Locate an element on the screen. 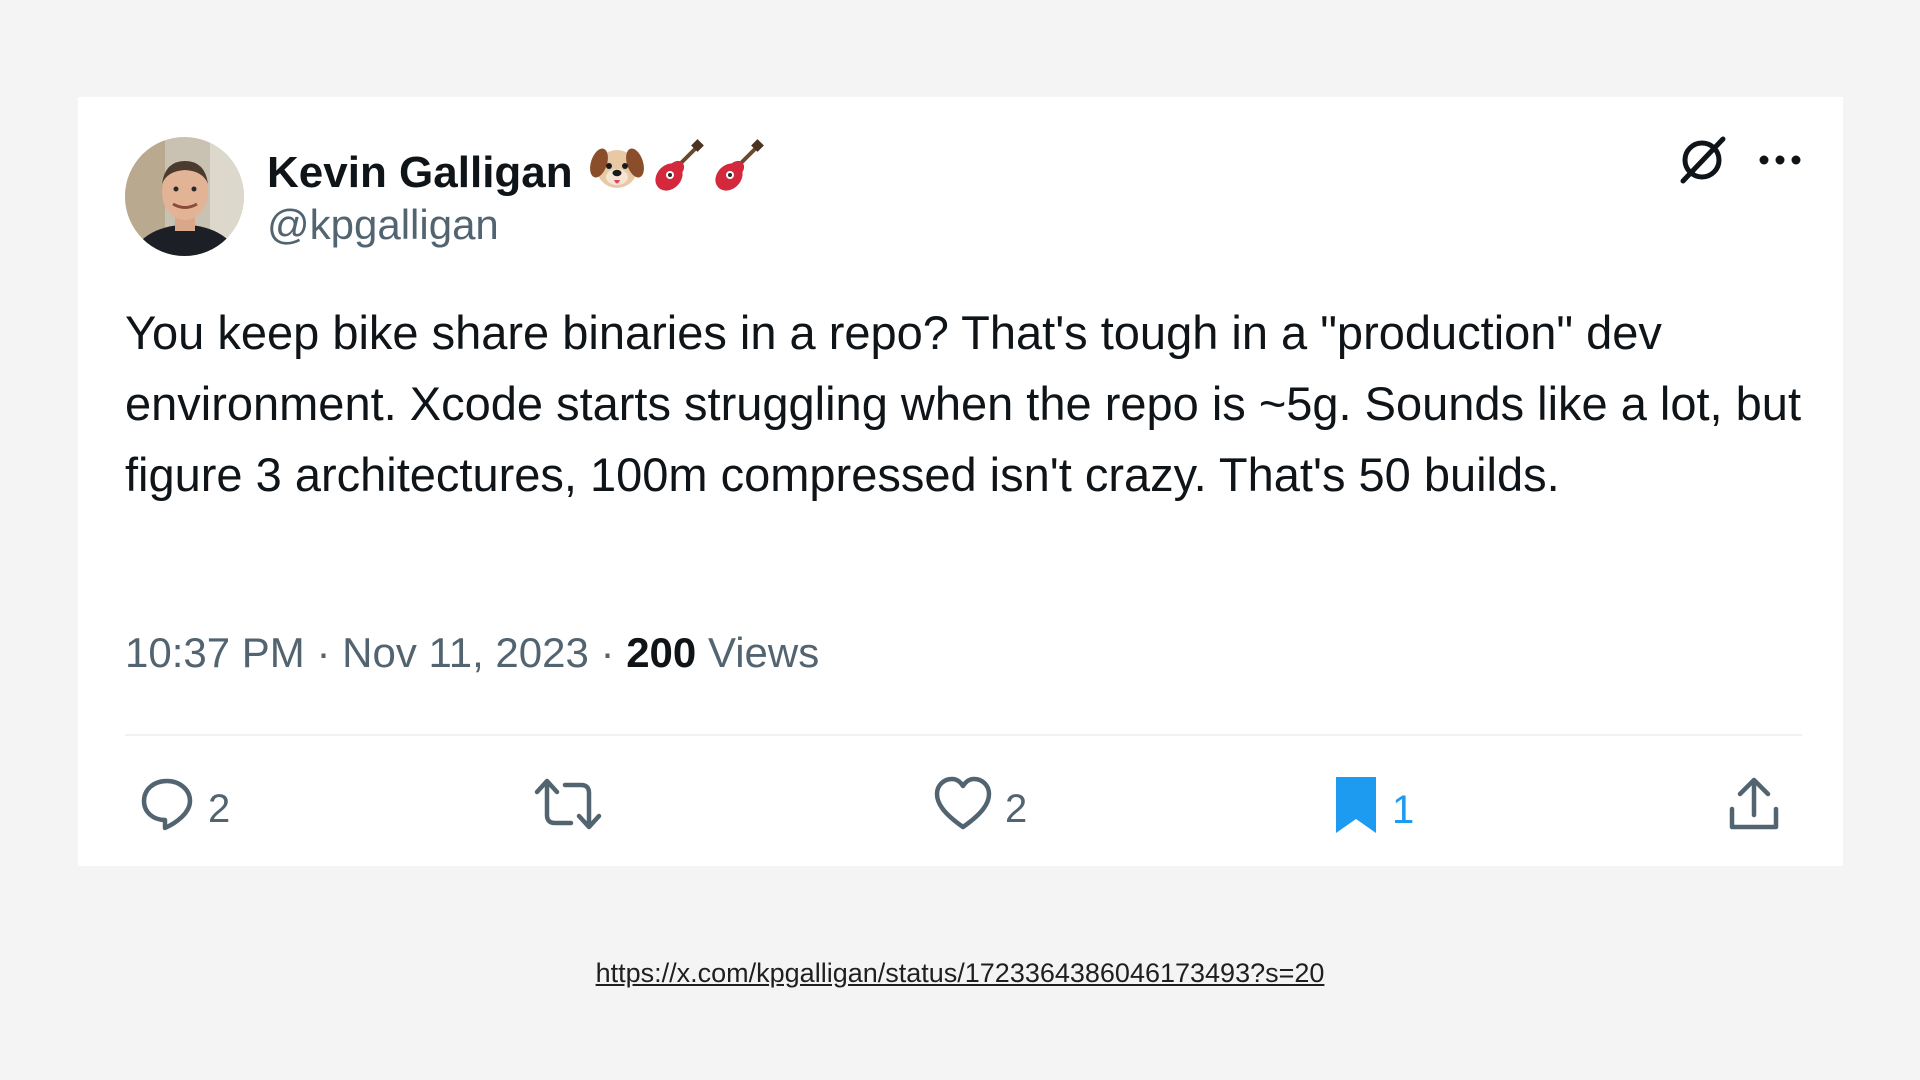  like-count: 2 is located at coordinates (1016, 808).